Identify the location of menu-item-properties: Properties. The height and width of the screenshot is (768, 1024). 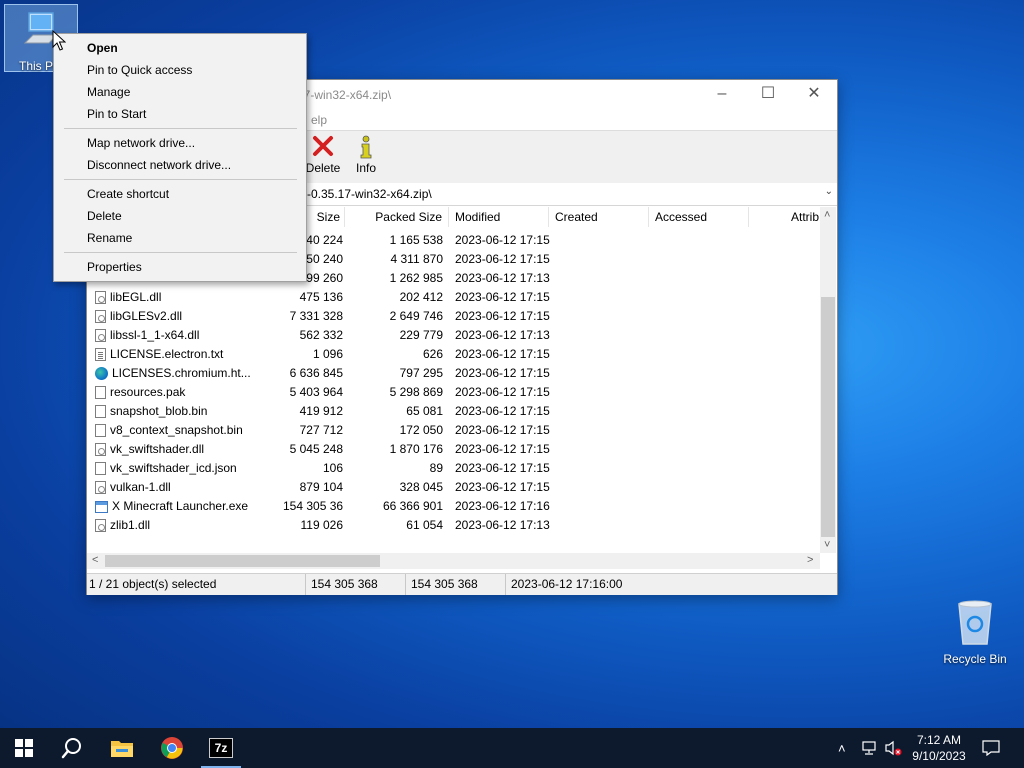
(180, 267).